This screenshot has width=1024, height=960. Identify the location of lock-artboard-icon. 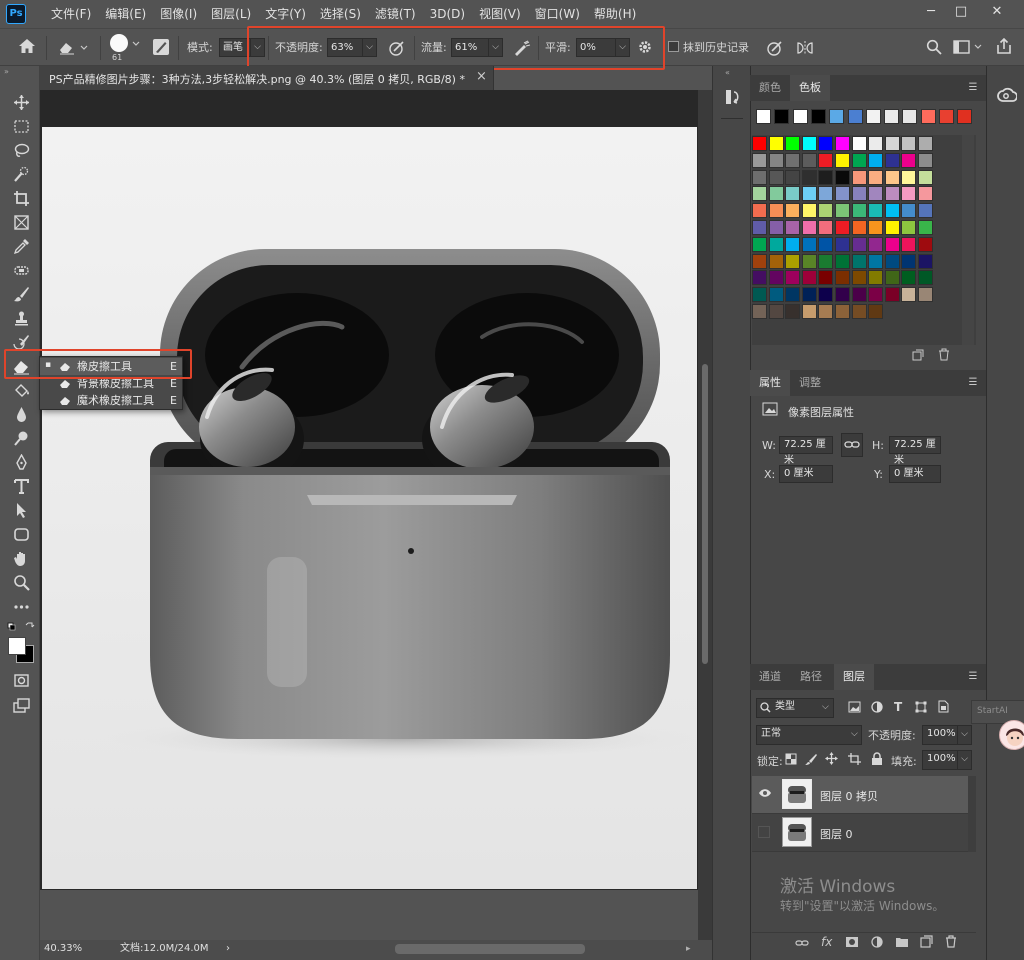
(854, 759).